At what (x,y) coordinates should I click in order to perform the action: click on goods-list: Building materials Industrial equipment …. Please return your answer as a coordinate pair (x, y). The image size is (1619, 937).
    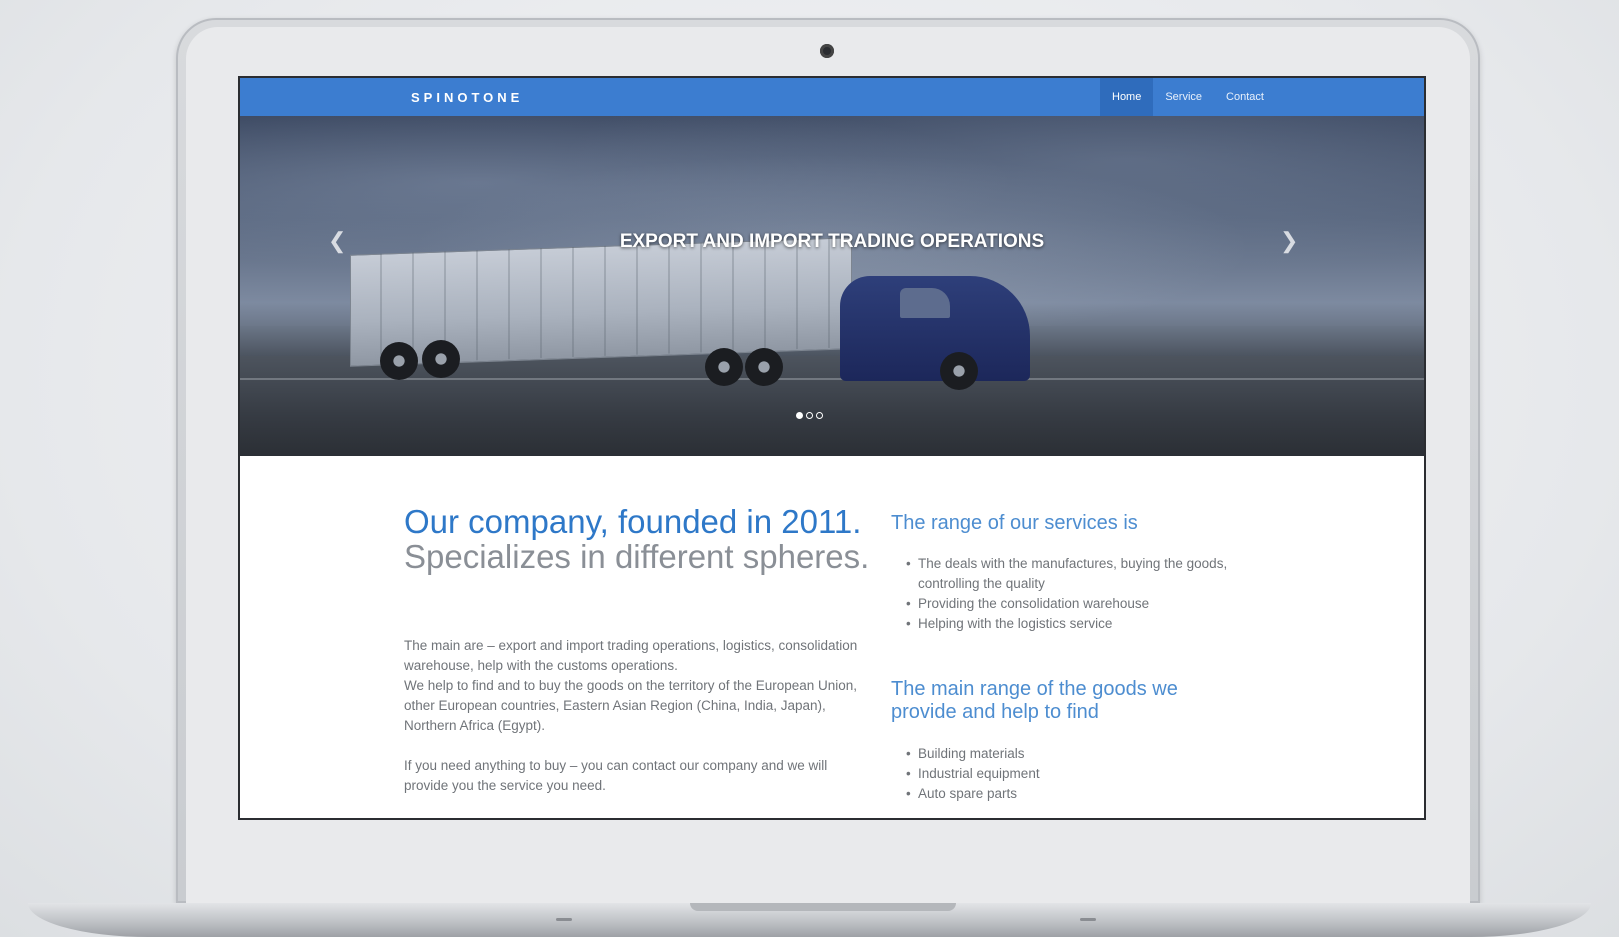
    Looking at the image, I should click on (1072, 774).